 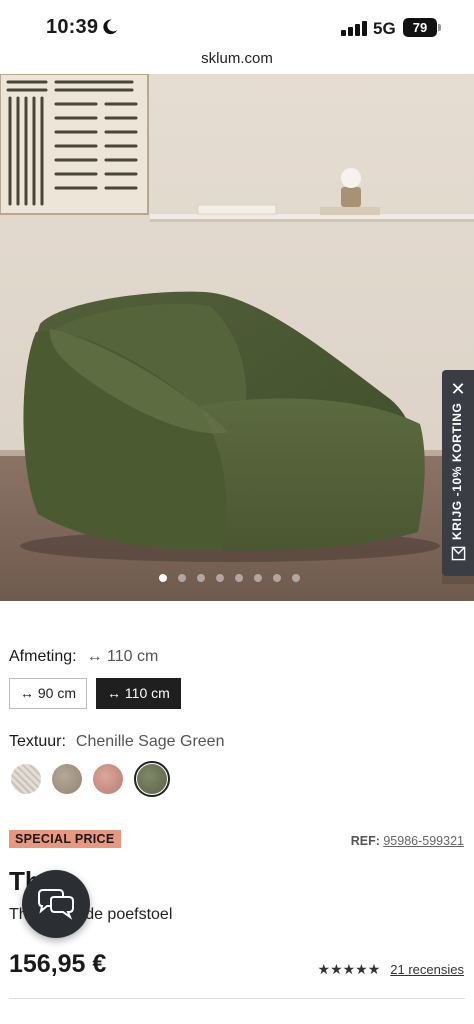 I want to click on status-time: 10:39, so click(x=72, y=27).